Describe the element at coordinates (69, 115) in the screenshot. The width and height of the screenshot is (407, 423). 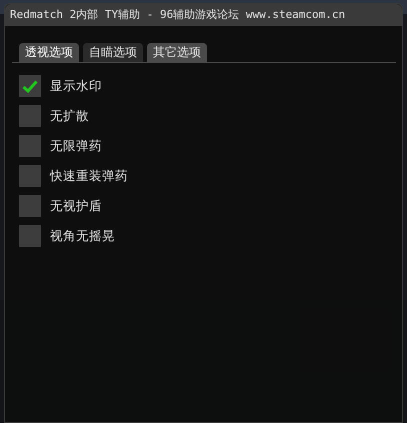
I see `option-label: 无扩散` at that location.